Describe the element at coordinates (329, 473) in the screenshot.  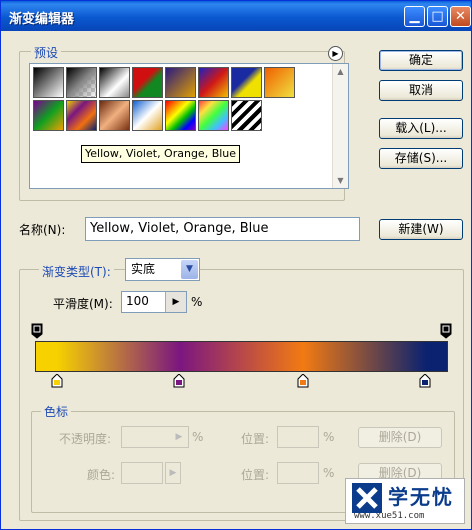
I see `color-position-percent: %` at that location.